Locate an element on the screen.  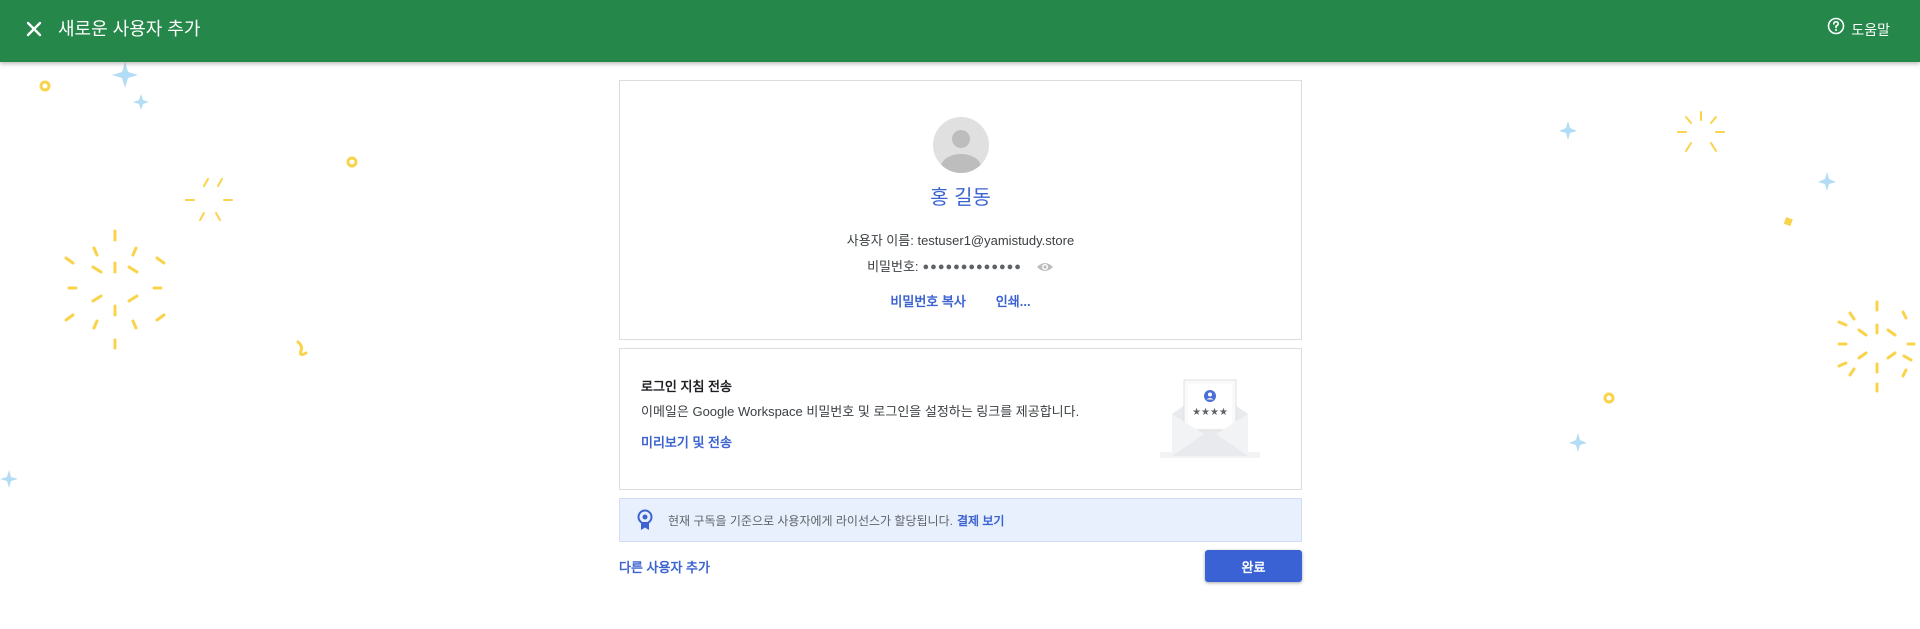
help-circle-icon is located at coordinates (1836, 29).